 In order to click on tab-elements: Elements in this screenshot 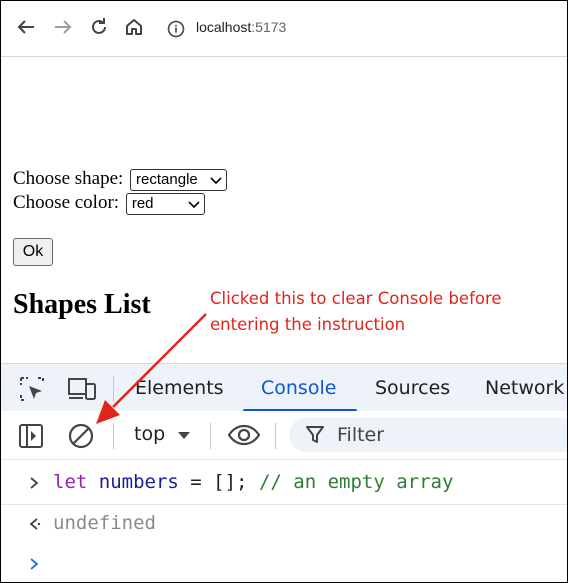, I will do `click(179, 388)`.